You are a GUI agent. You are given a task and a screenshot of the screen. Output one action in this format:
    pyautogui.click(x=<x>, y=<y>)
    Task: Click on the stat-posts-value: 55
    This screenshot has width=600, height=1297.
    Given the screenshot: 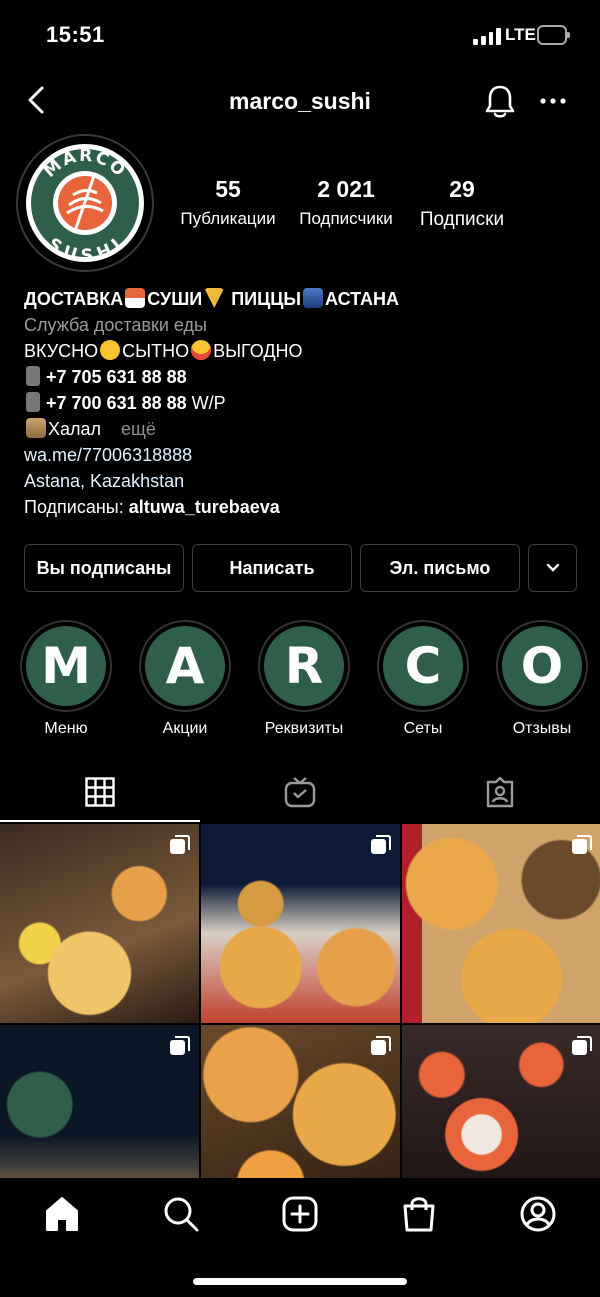 What is the action you would take?
    pyautogui.click(x=228, y=189)
    